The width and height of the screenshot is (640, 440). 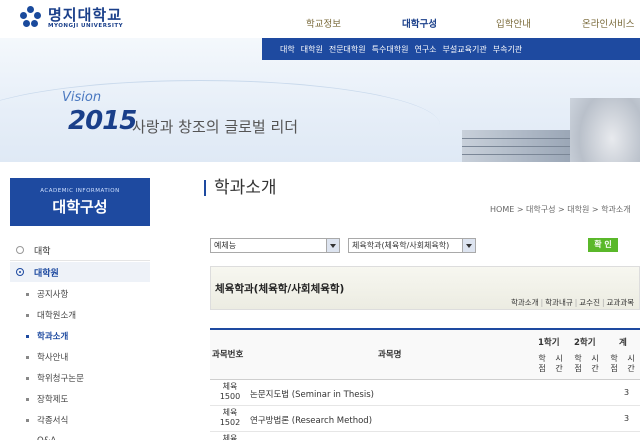 What do you see at coordinates (425, 436) in the screenshot?
I see `table-row: 체육` at bounding box center [425, 436].